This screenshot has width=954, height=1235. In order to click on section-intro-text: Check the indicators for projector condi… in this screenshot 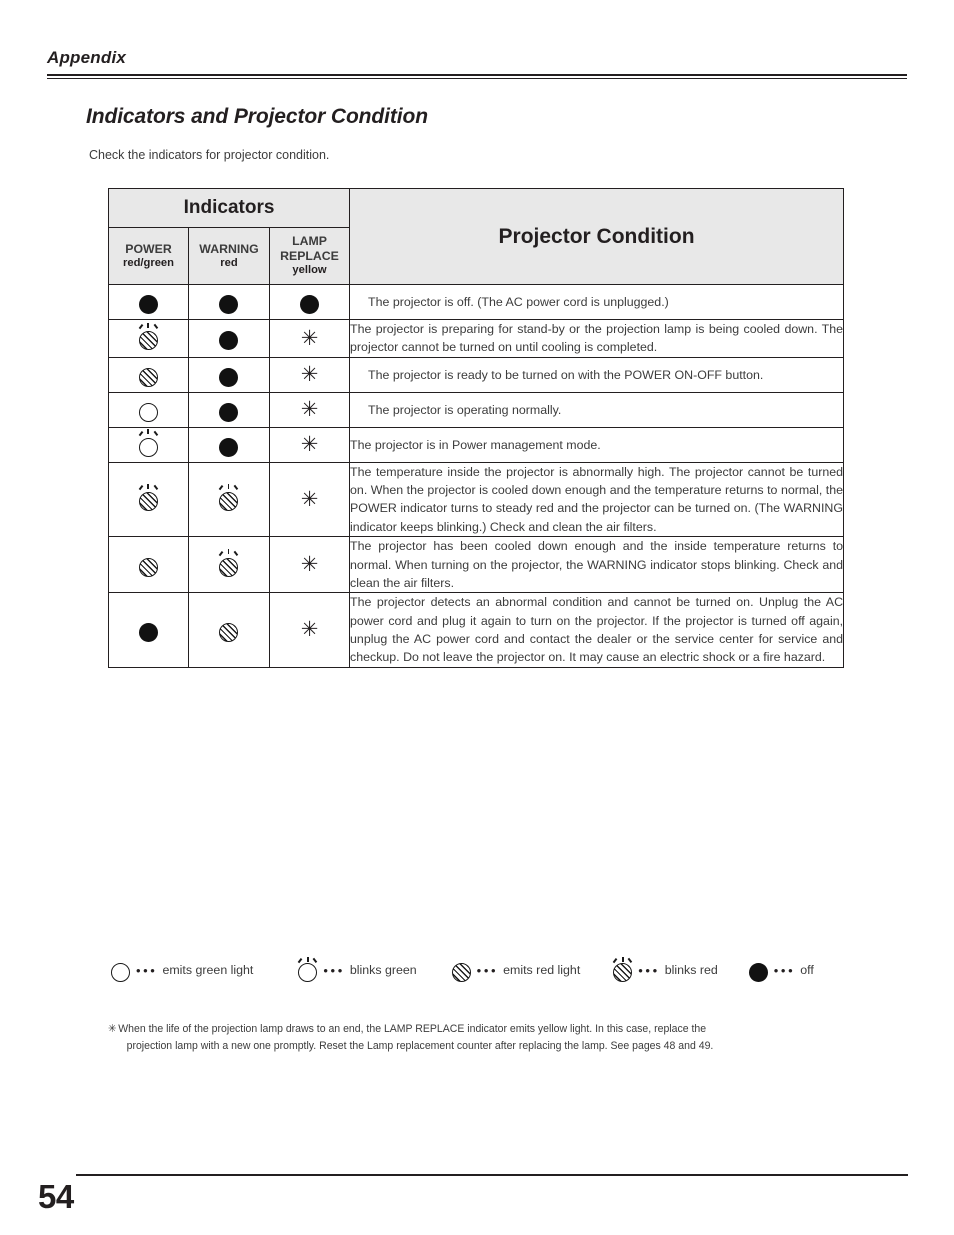, I will do `click(209, 155)`.